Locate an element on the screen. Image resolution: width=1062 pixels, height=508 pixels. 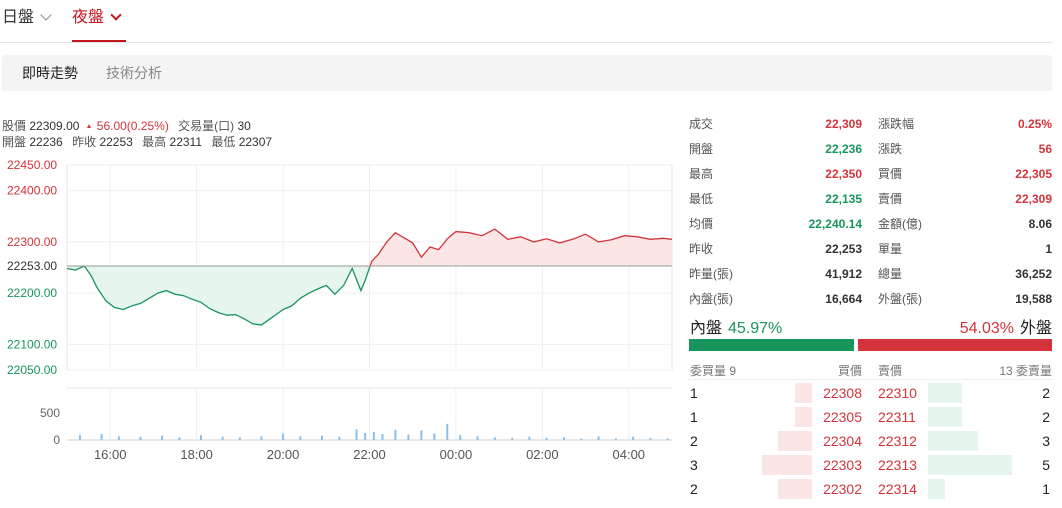
stat-value: 22,240.14 is located at coordinates (835, 224).